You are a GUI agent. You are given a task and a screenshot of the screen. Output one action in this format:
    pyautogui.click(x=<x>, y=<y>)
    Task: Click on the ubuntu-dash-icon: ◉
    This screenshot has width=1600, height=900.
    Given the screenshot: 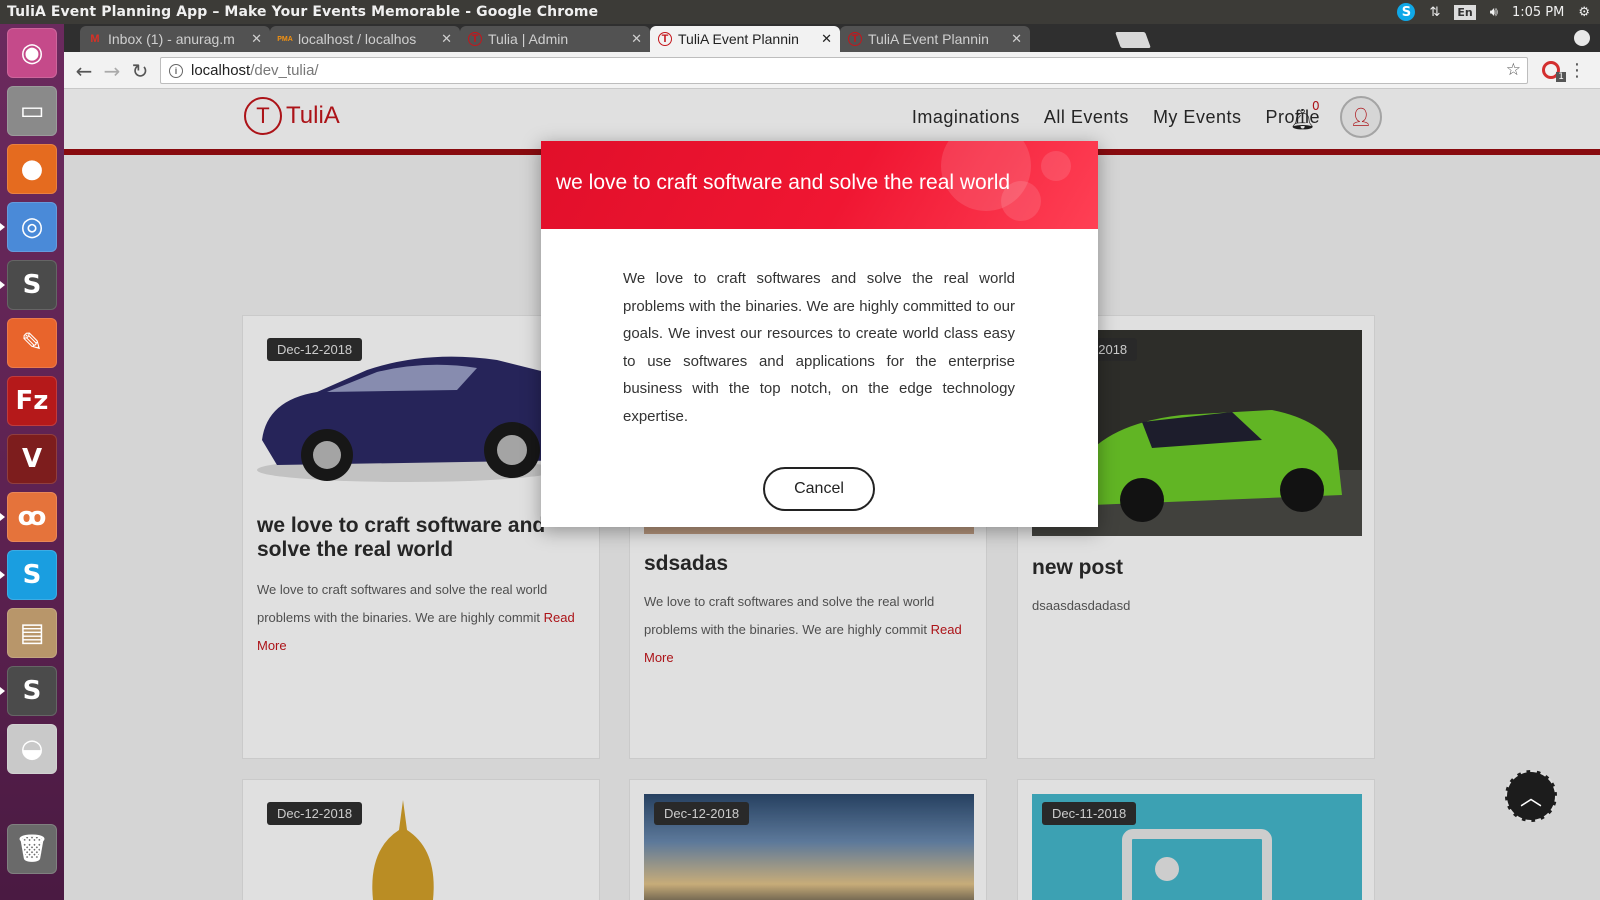 What is the action you would take?
    pyautogui.click(x=32, y=53)
    